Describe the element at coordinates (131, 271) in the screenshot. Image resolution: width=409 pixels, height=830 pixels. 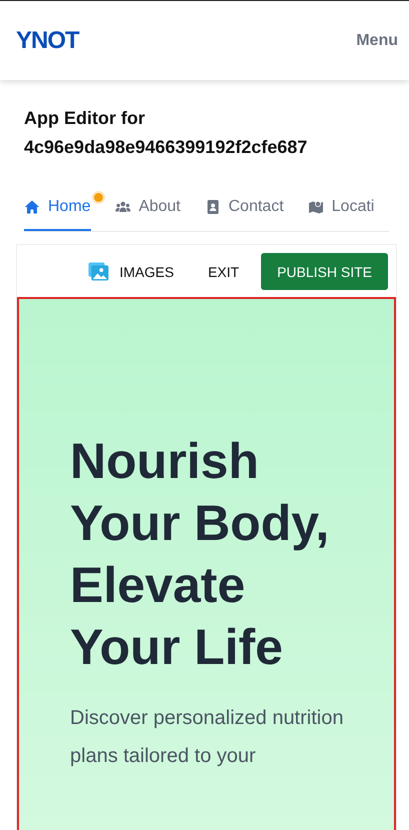
I see `images-button: IMAGES` at that location.